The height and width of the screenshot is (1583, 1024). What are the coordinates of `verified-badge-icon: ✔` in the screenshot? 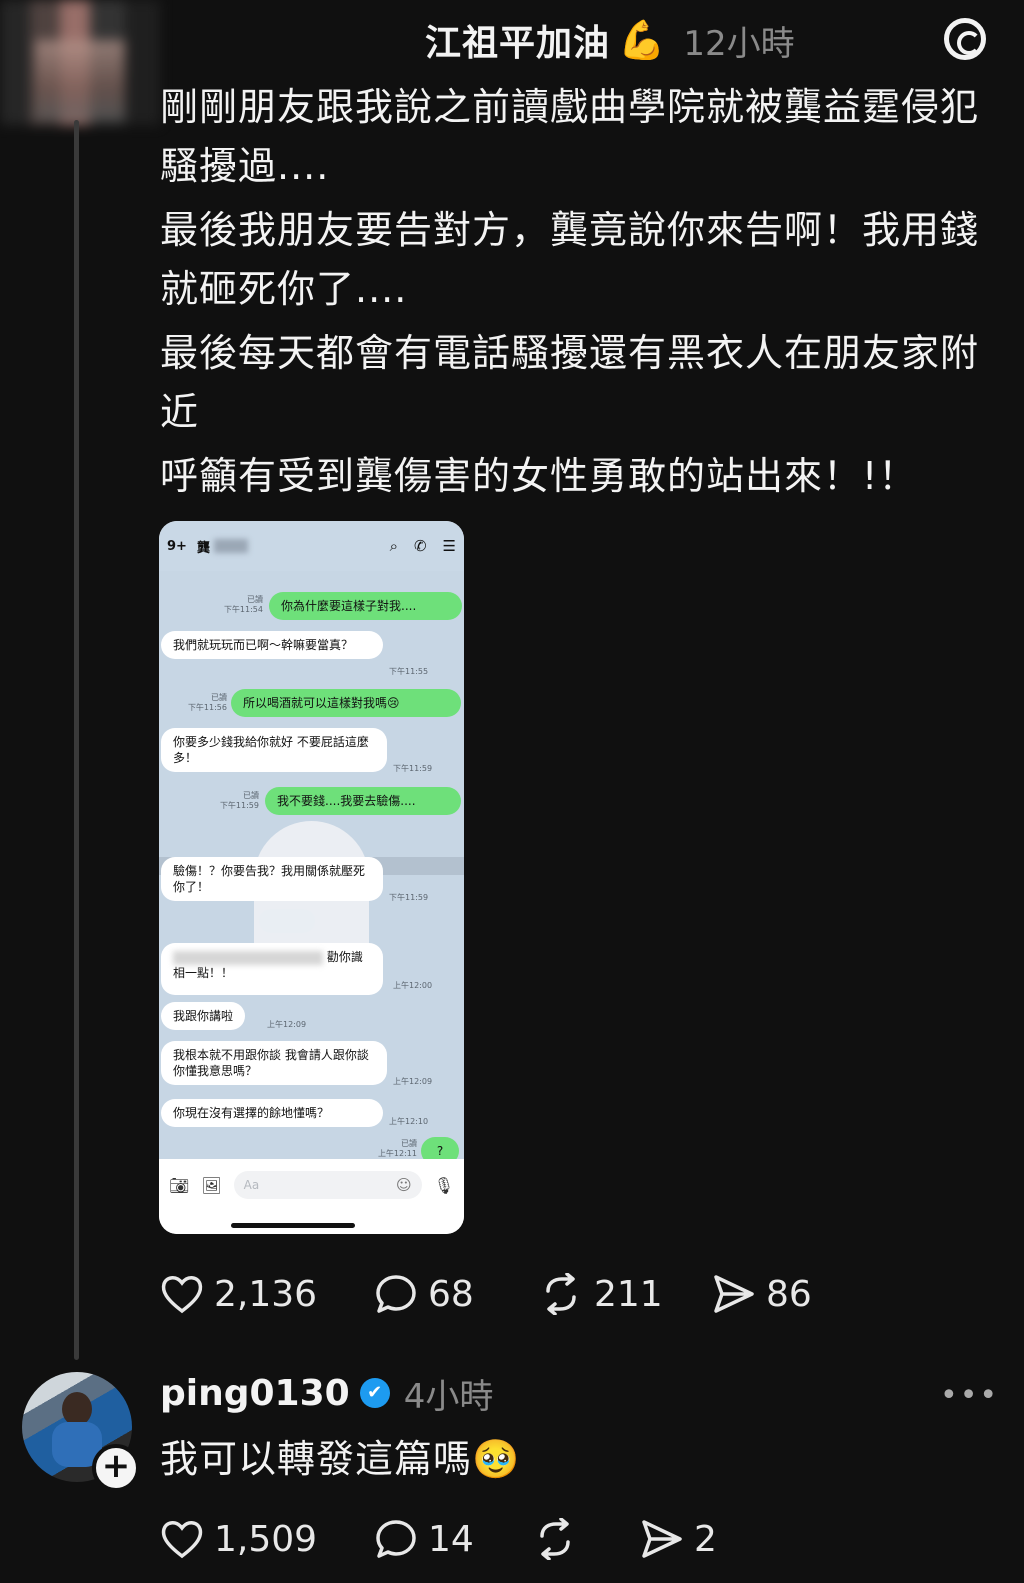 It's located at (374, 1393).